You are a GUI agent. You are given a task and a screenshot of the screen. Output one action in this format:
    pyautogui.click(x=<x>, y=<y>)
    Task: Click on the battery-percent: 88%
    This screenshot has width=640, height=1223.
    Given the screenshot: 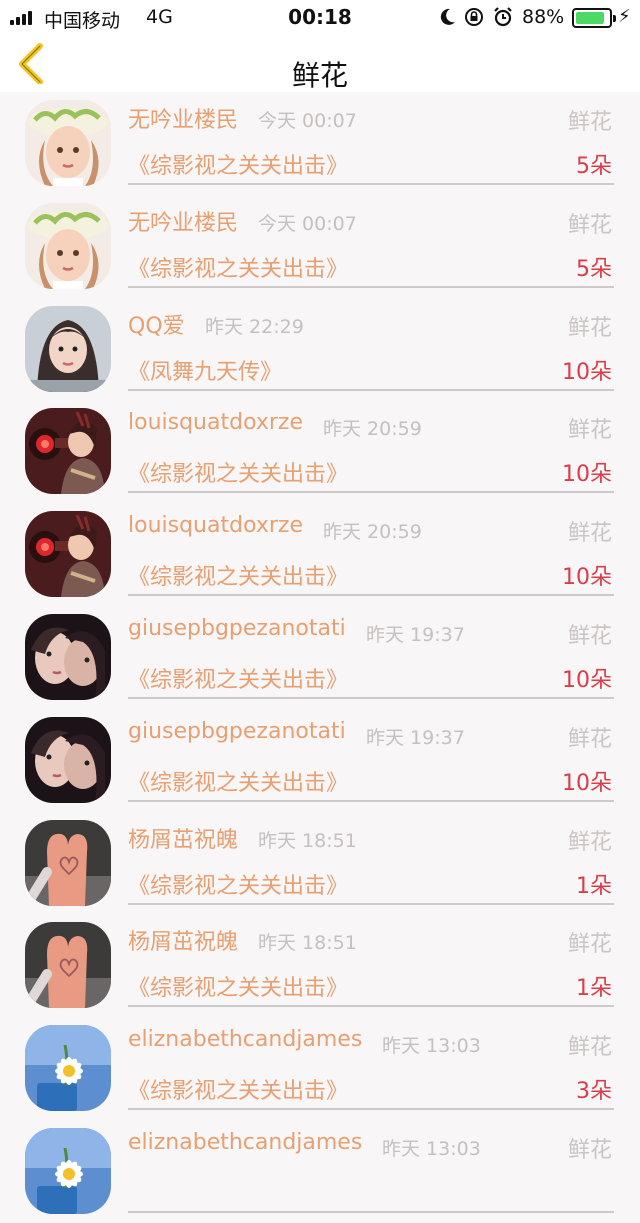 What is the action you would take?
    pyautogui.click(x=543, y=17)
    